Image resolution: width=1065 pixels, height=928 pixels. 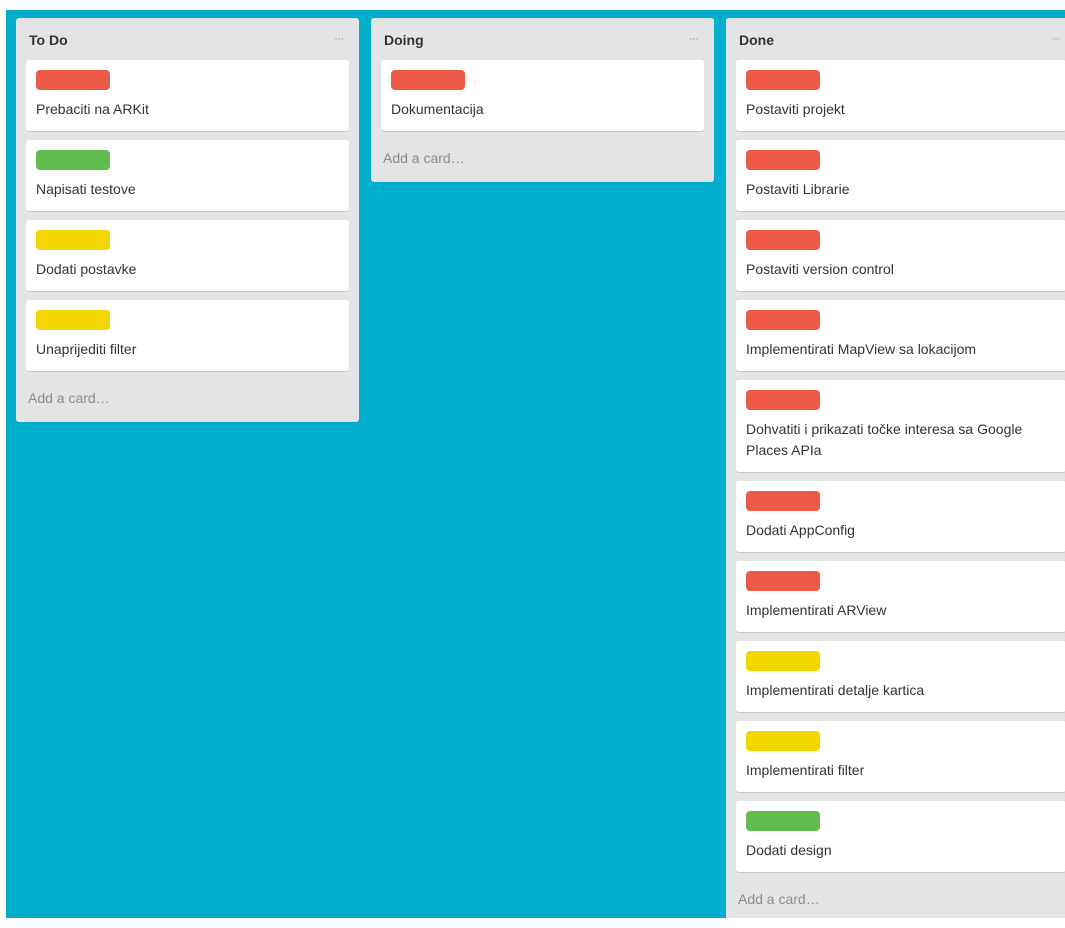 I want to click on card: Dokumentacija, so click(x=542, y=95).